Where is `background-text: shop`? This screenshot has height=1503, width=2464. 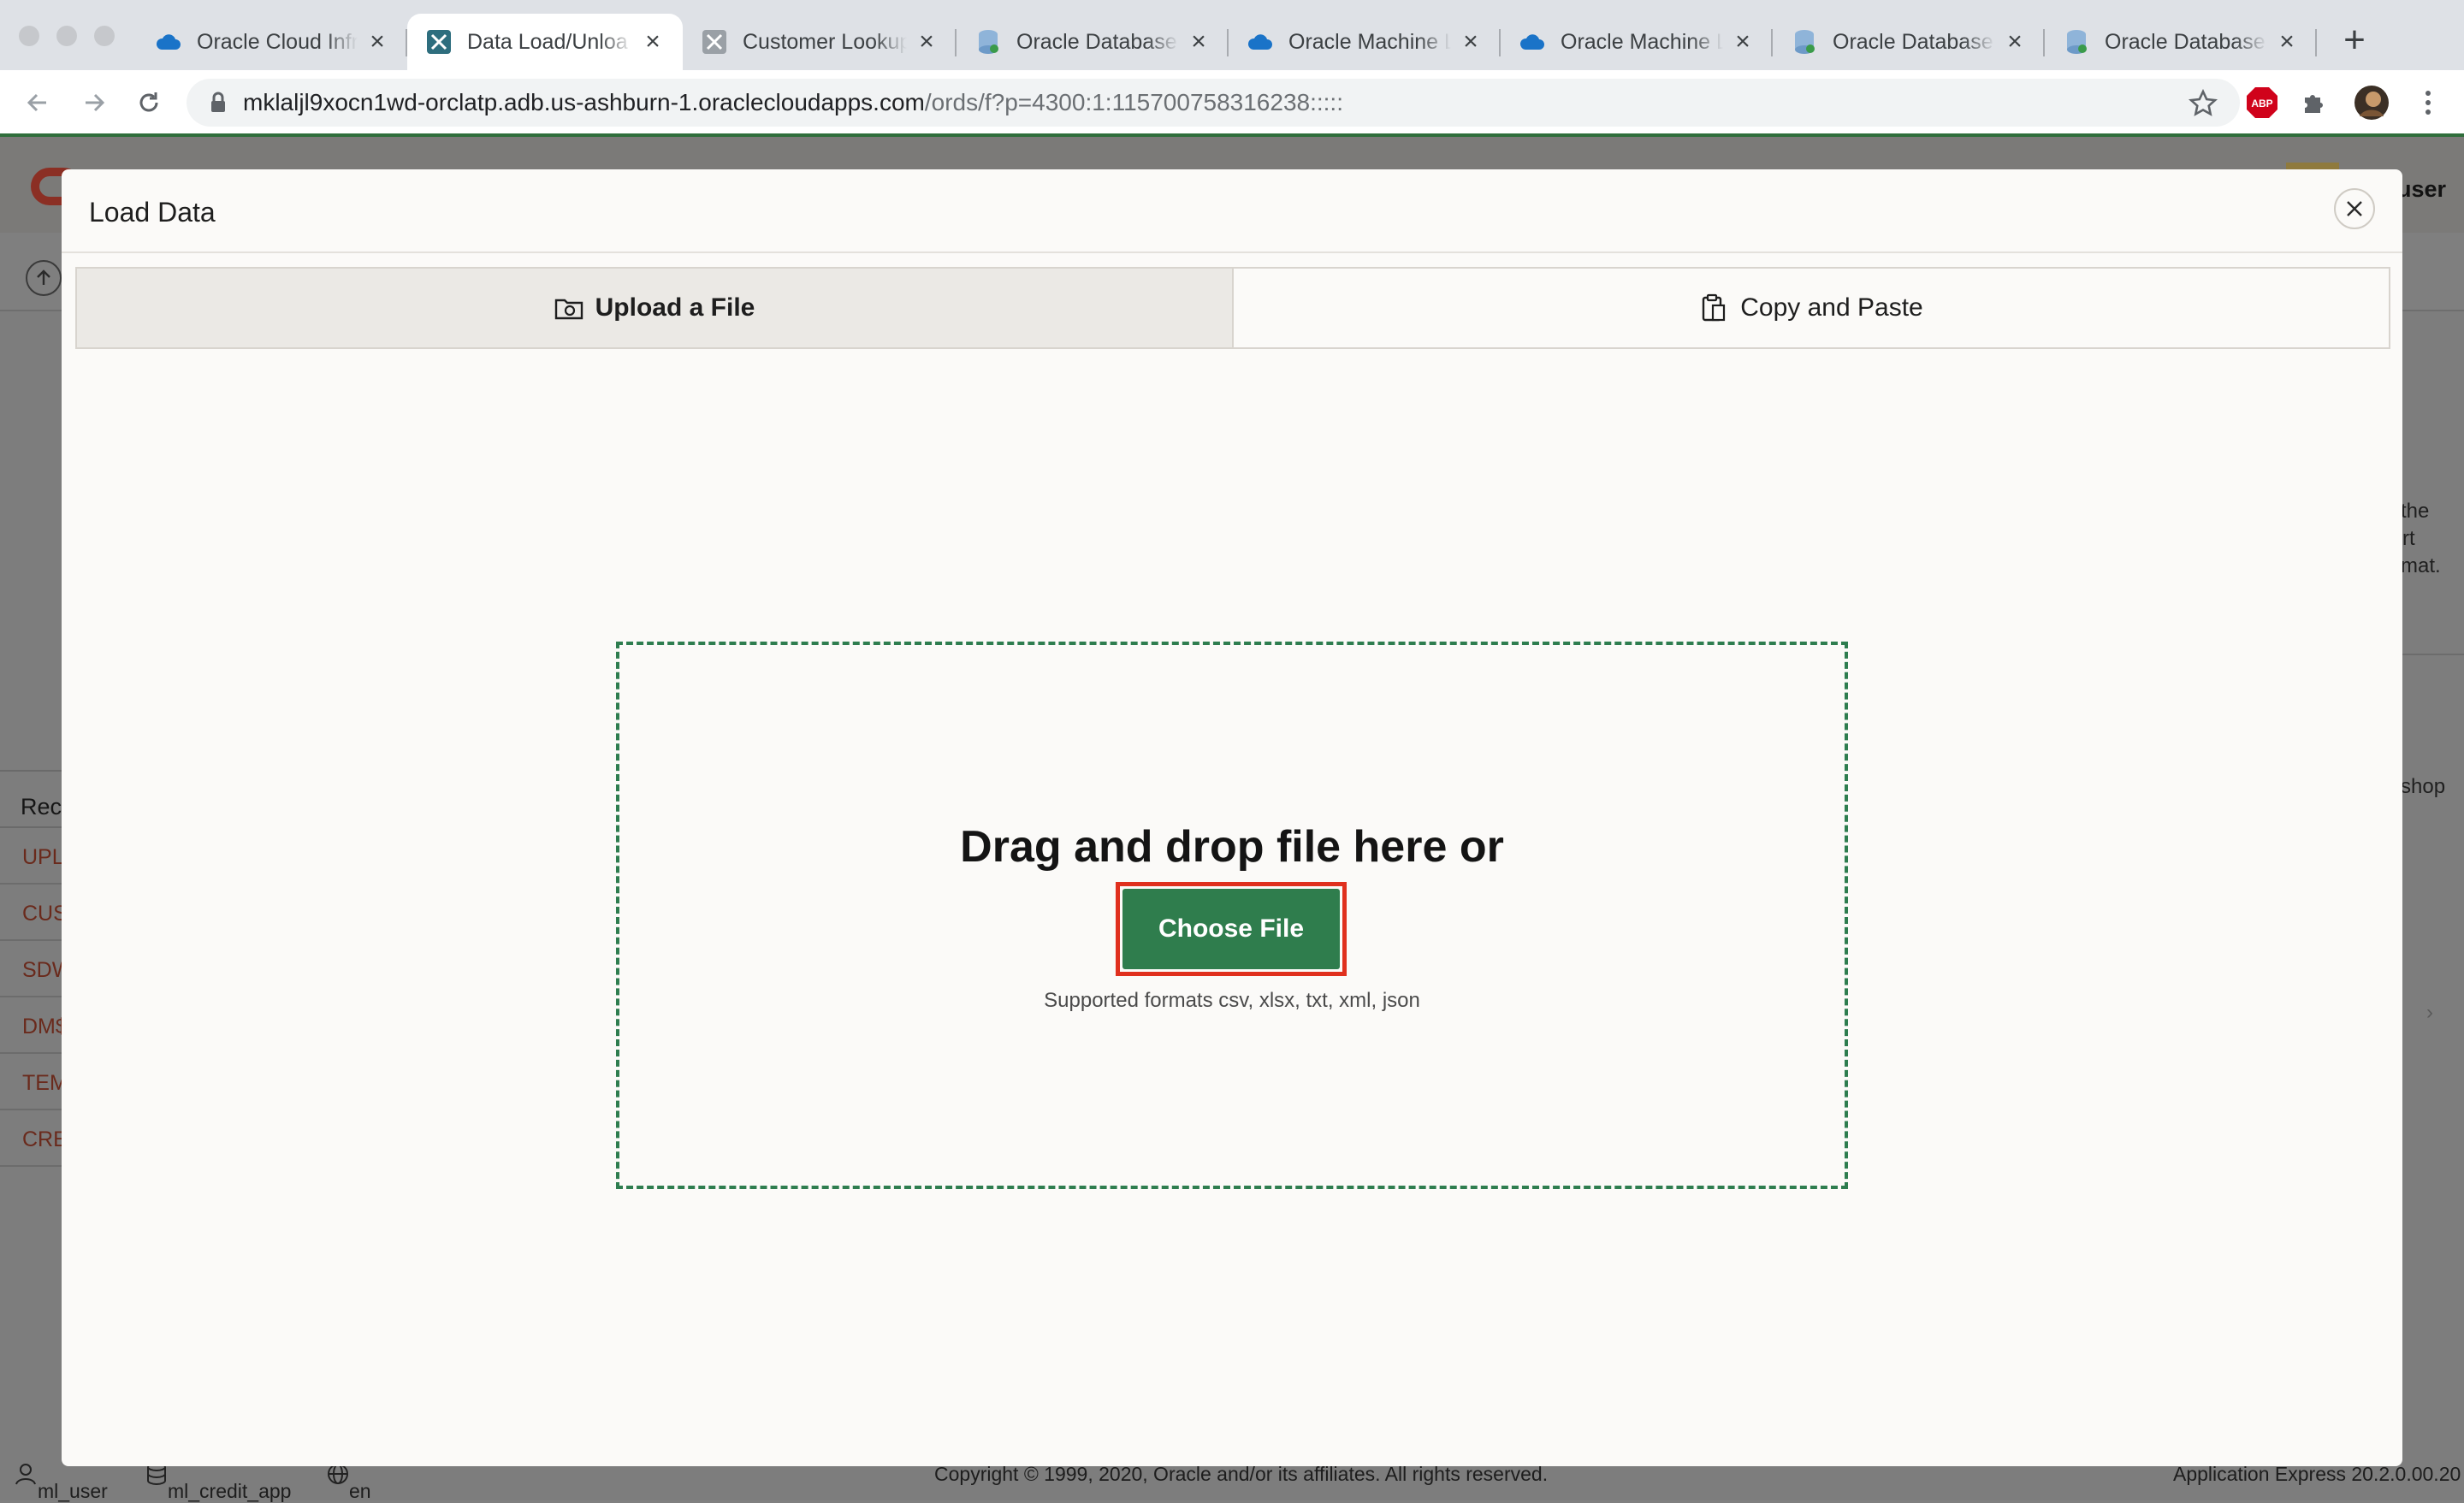 background-text: shop is located at coordinates (2423, 786).